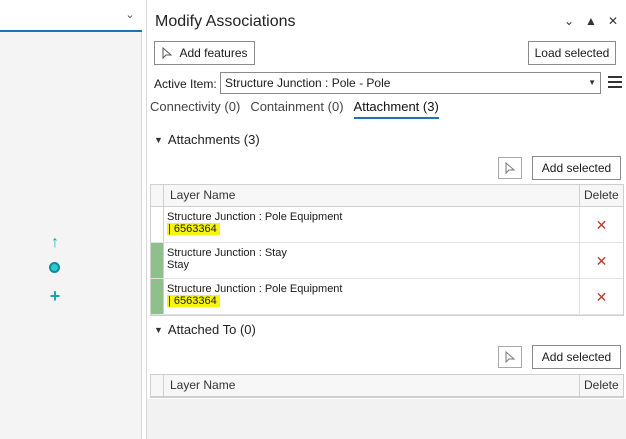  Describe the element at coordinates (396, 109) in the screenshot. I see `tab-attachment: Attachment (3)` at that location.